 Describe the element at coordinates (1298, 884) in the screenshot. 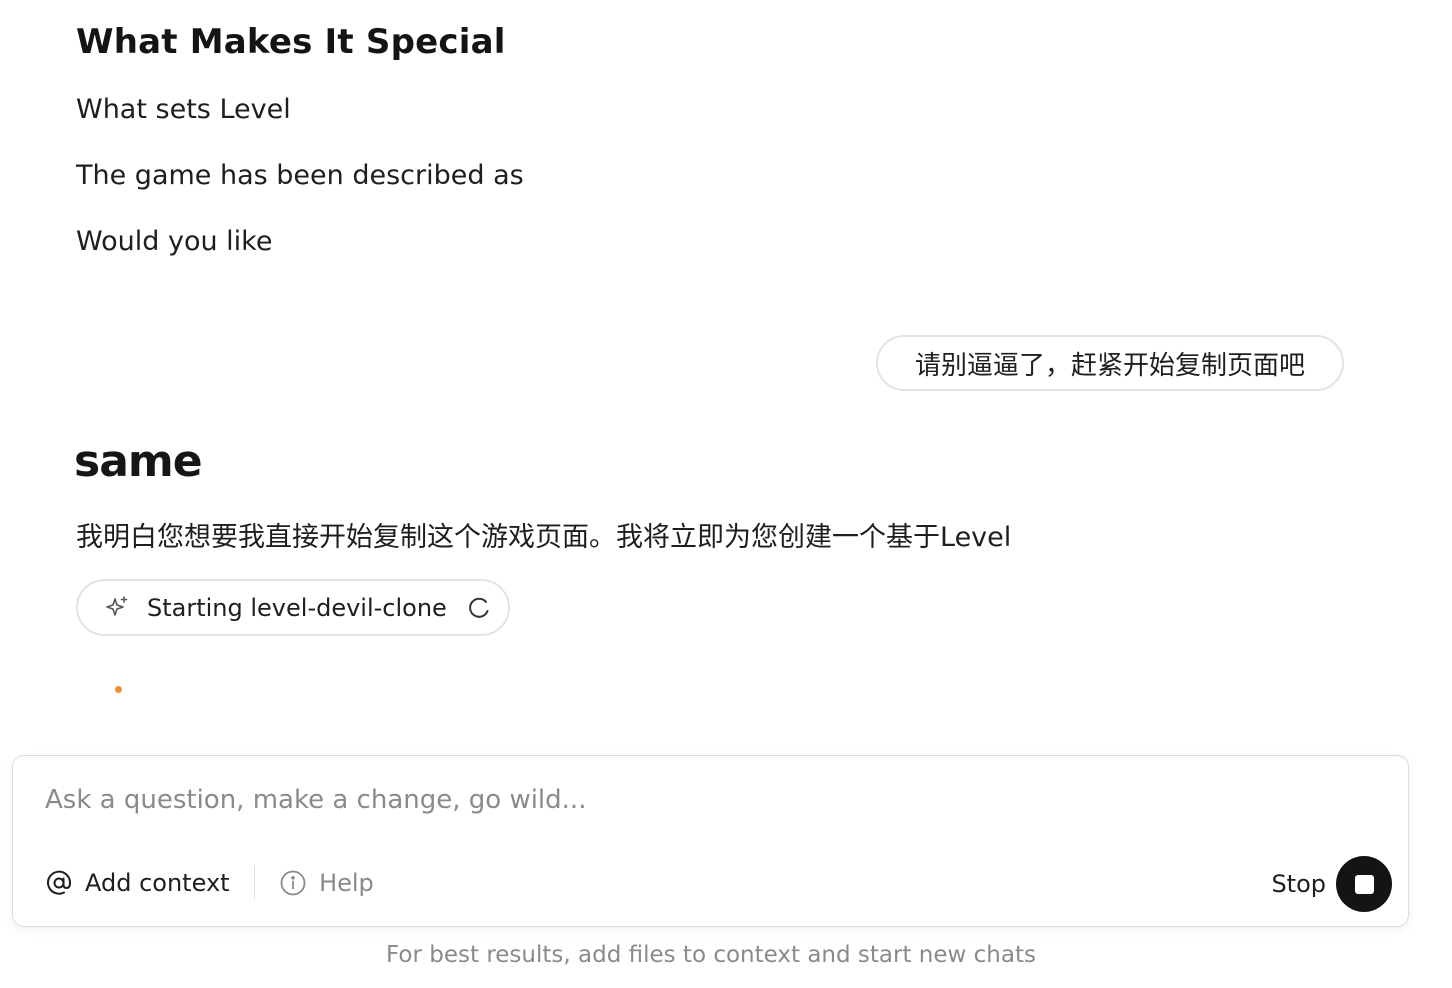

I see `stop-label: Stop` at that location.